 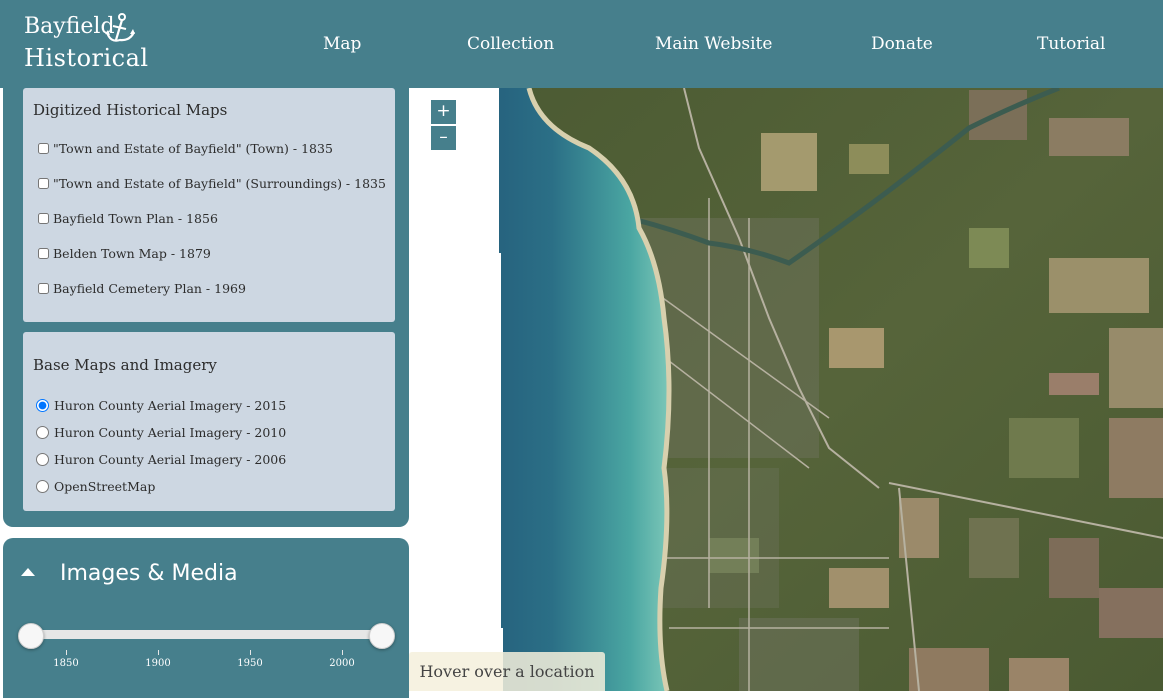 What do you see at coordinates (86, 58) in the screenshot?
I see `logo-line-2: Historical` at bounding box center [86, 58].